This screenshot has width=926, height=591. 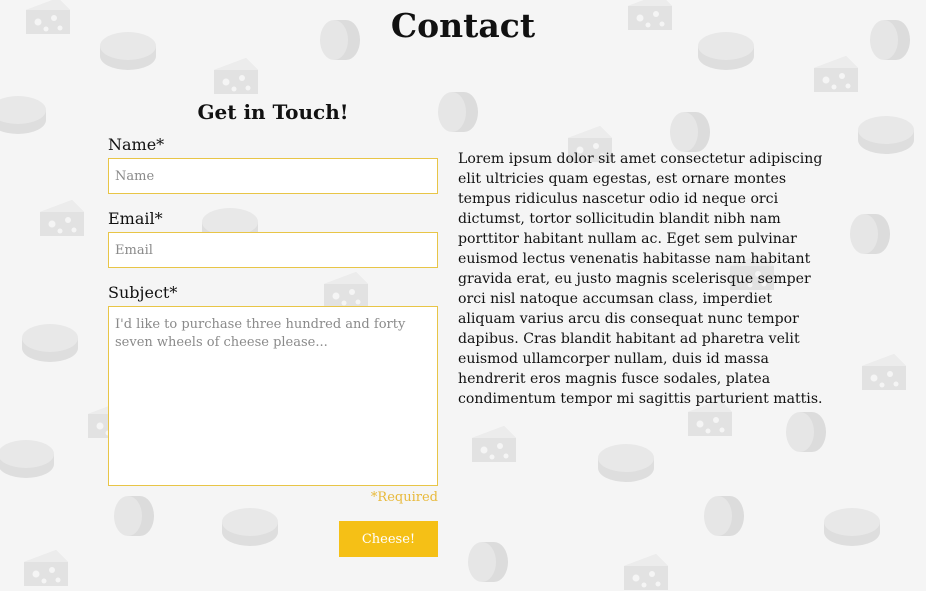 What do you see at coordinates (273, 396) in the screenshot?
I see `subject-textarea` at bounding box center [273, 396].